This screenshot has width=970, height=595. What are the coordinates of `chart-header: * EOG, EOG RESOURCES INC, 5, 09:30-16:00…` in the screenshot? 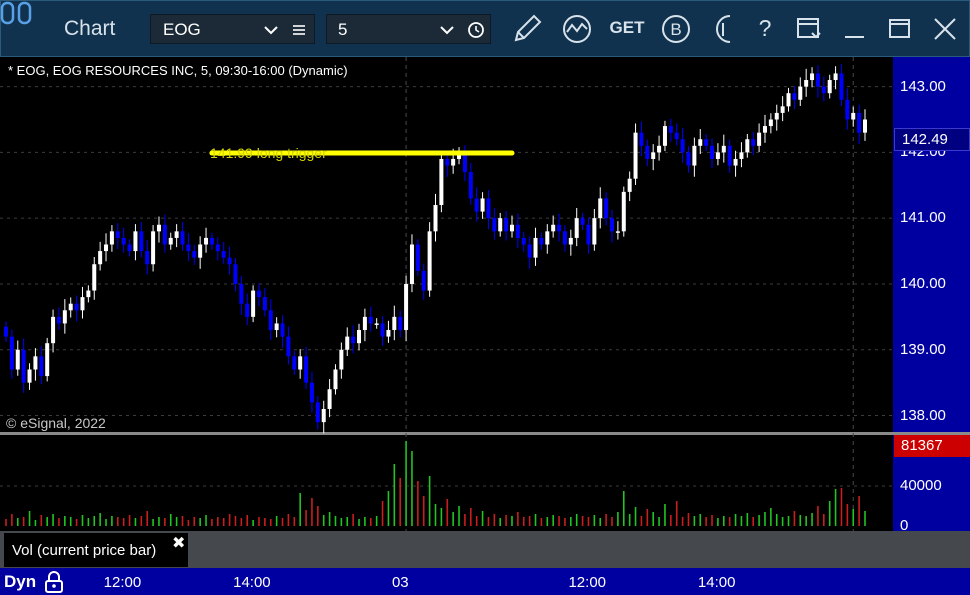 It's located at (178, 70).